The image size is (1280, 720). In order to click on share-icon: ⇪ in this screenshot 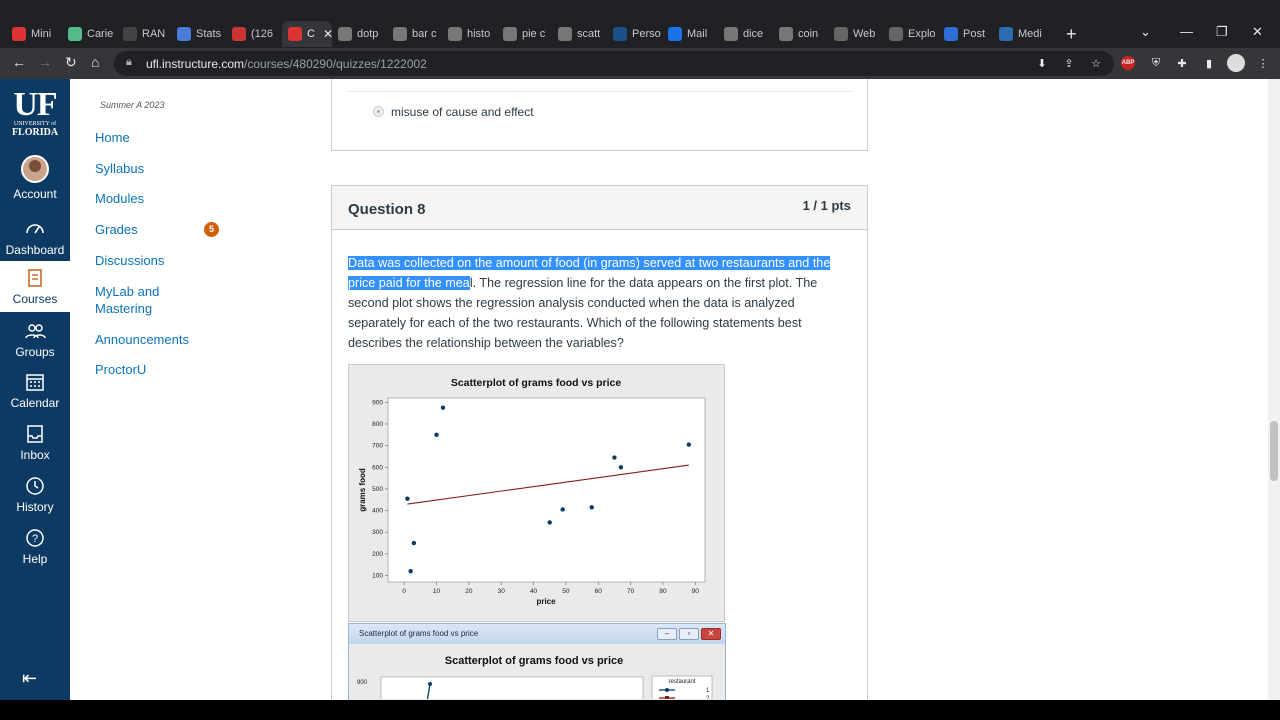, I will do `click(1069, 63)`.